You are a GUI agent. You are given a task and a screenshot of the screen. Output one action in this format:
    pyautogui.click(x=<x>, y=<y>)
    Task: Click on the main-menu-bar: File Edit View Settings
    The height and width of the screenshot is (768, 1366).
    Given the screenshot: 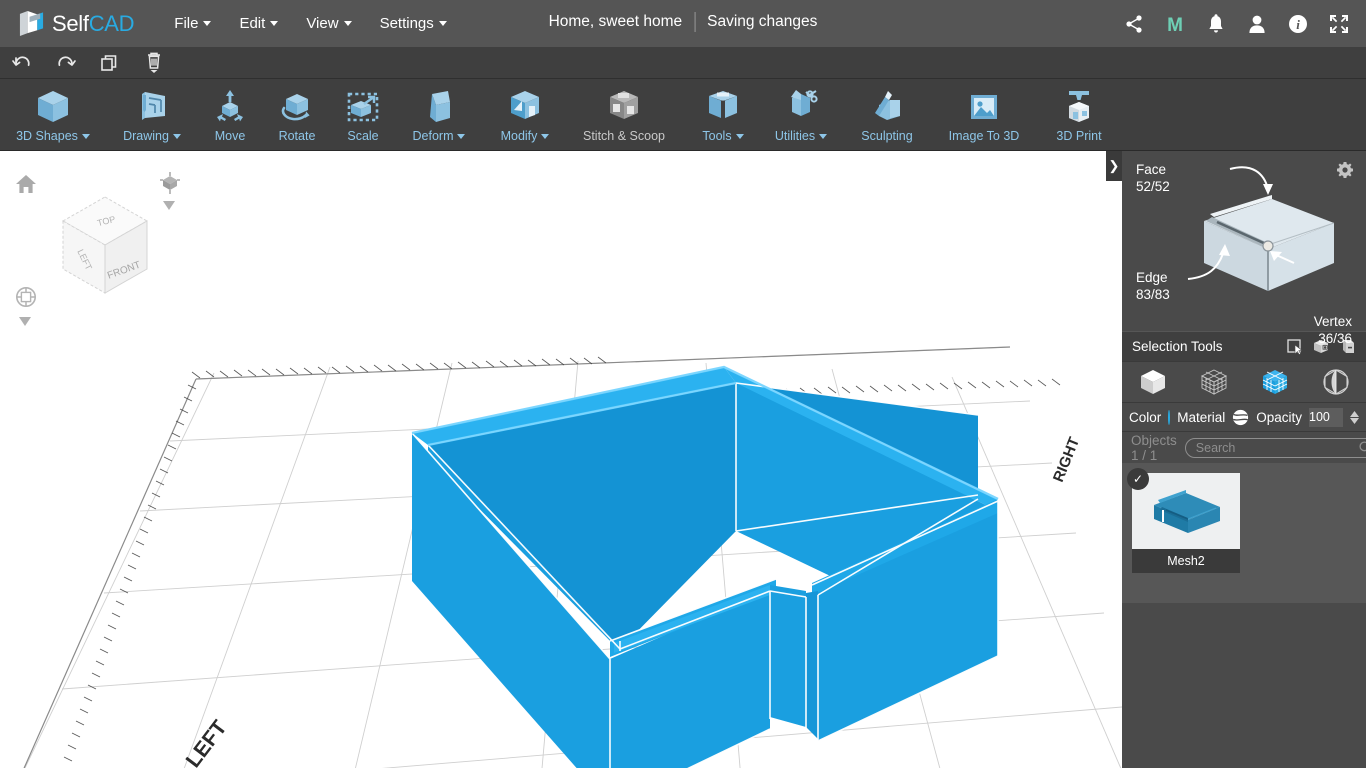 What is the action you would take?
    pyautogui.click(x=310, y=23)
    